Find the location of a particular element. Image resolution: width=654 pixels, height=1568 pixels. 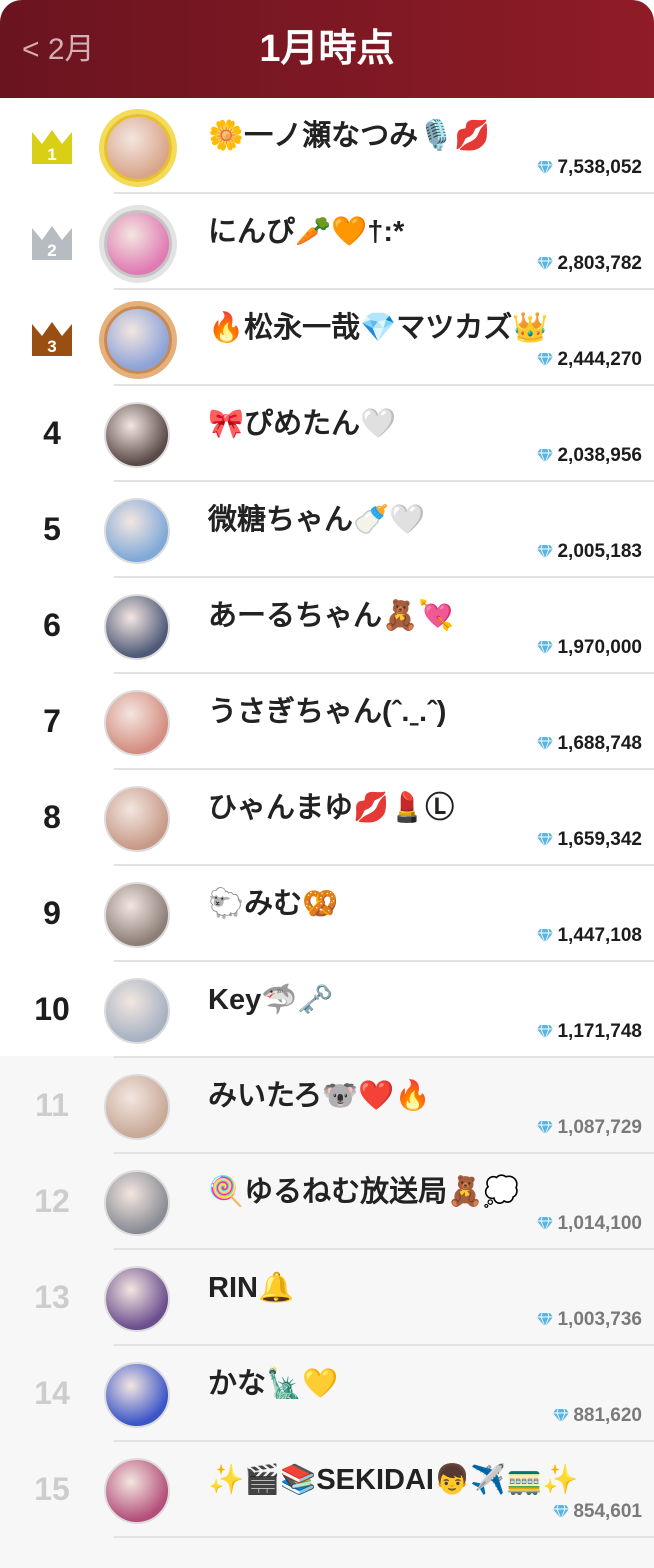

ranking-row: 6 あーるちゃん🧸💘 1,970,000 is located at coordinates (327, 626).